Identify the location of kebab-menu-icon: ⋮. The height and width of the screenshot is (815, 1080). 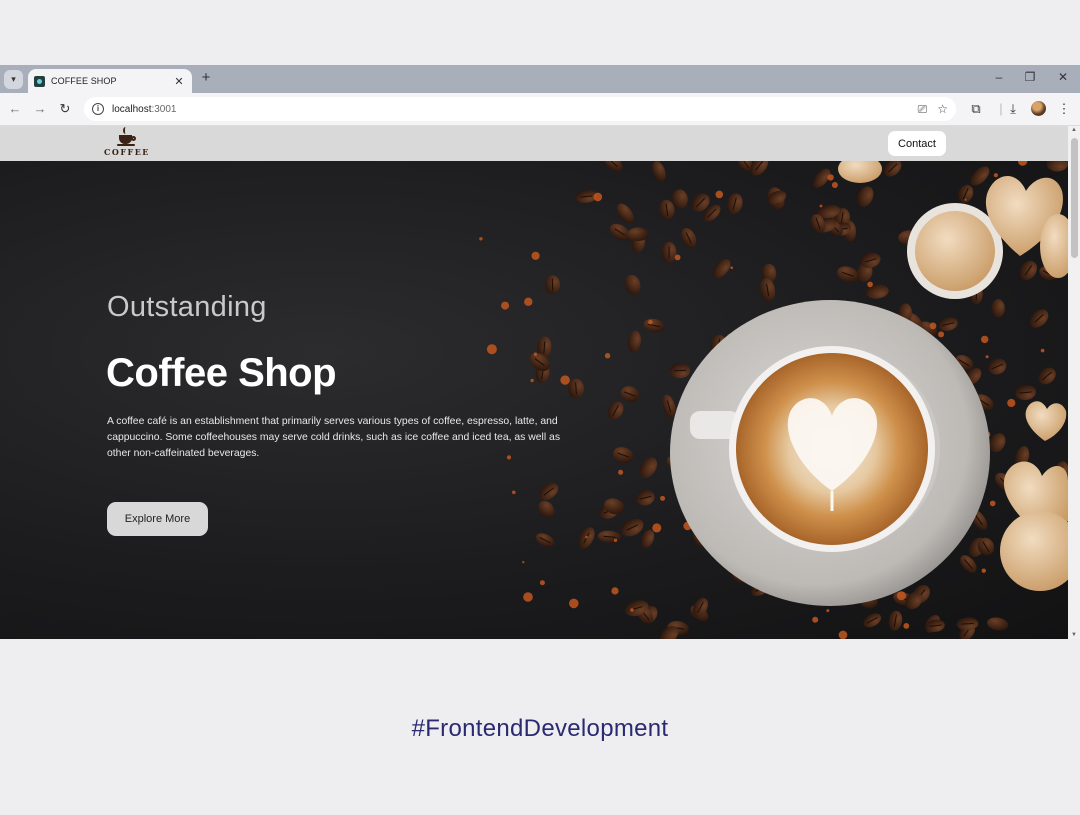
(1064, 109).